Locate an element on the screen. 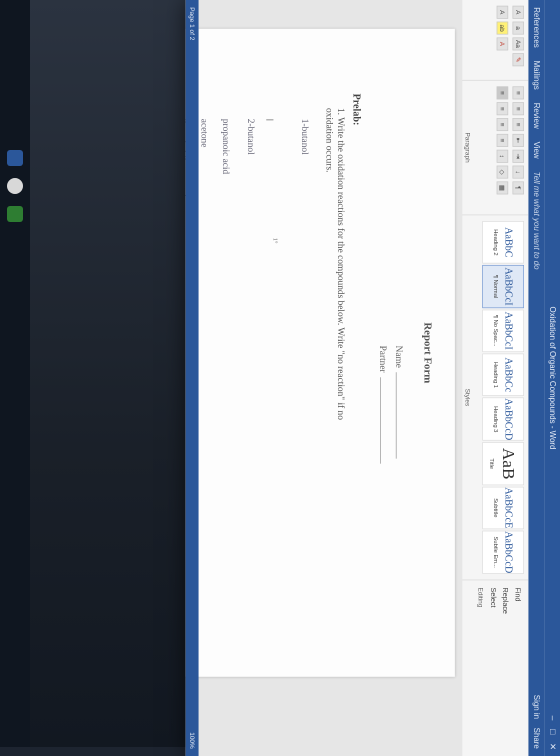 This screenshot has width=560, height=756. sign-in-link: Sign in is located at coordinates (536, 707).